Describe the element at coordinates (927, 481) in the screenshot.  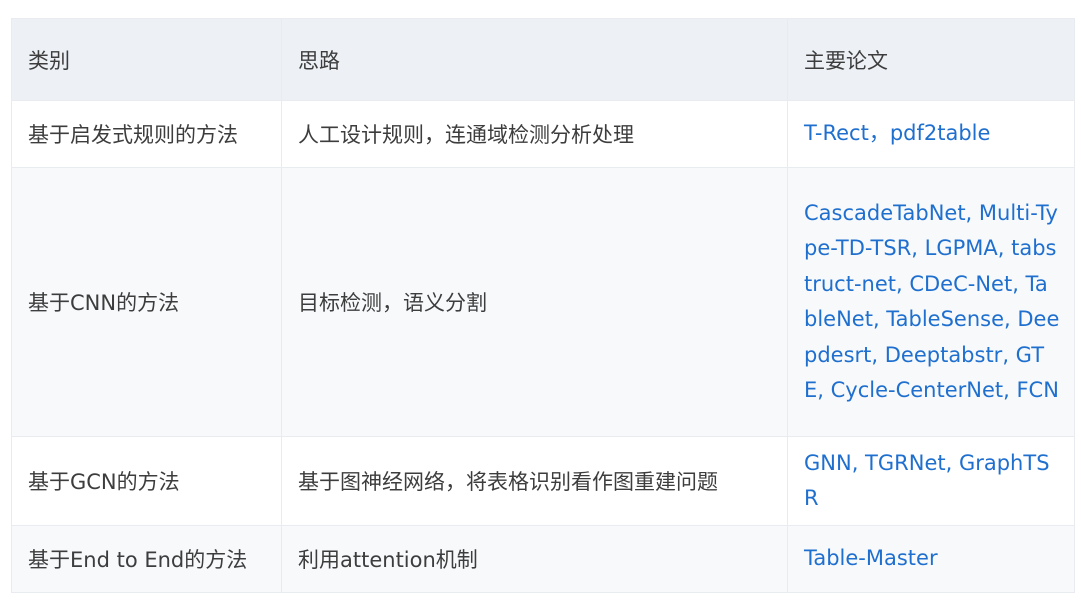
I see `papers-link: GNN, TGRNet, GraphTSR` at that location.